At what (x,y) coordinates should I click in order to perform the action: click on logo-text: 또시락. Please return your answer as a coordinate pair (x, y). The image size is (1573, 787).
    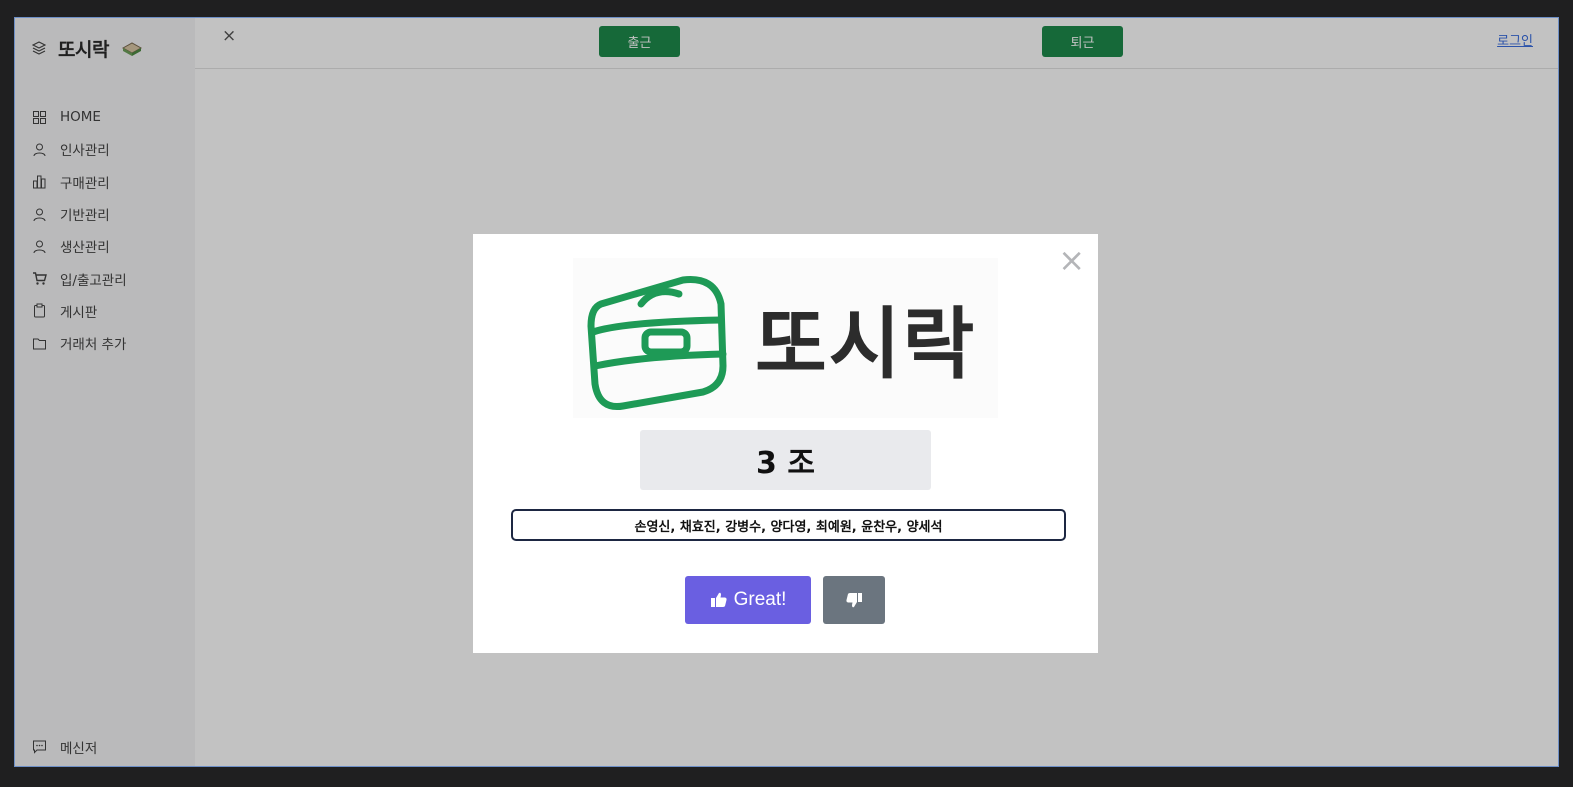
    Looking at the image, I should click on (866, 345).